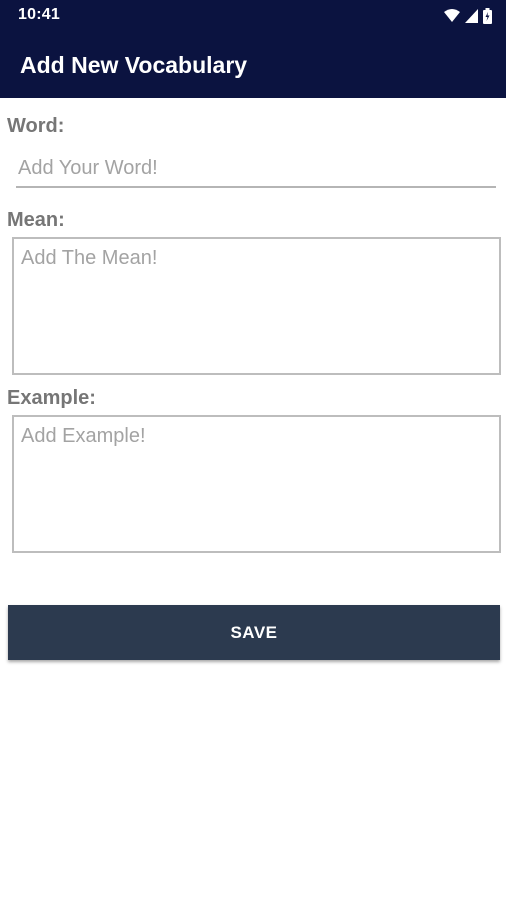  Describe the element at coordinates (39, 14) in the screenshot. I see `status-time: 10:41` at that location.